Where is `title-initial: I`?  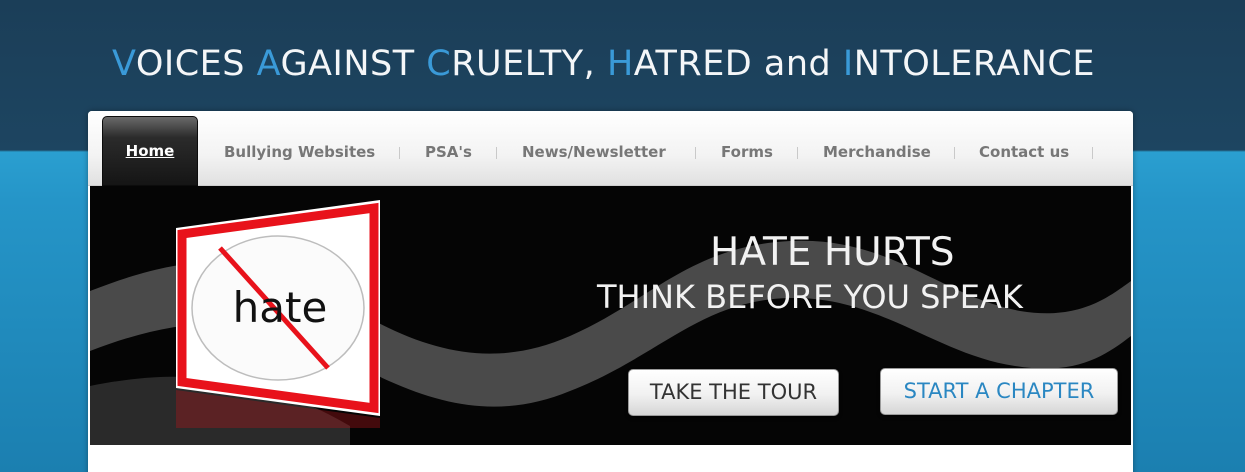 title-initial: I is located at coordinates (848, 64).